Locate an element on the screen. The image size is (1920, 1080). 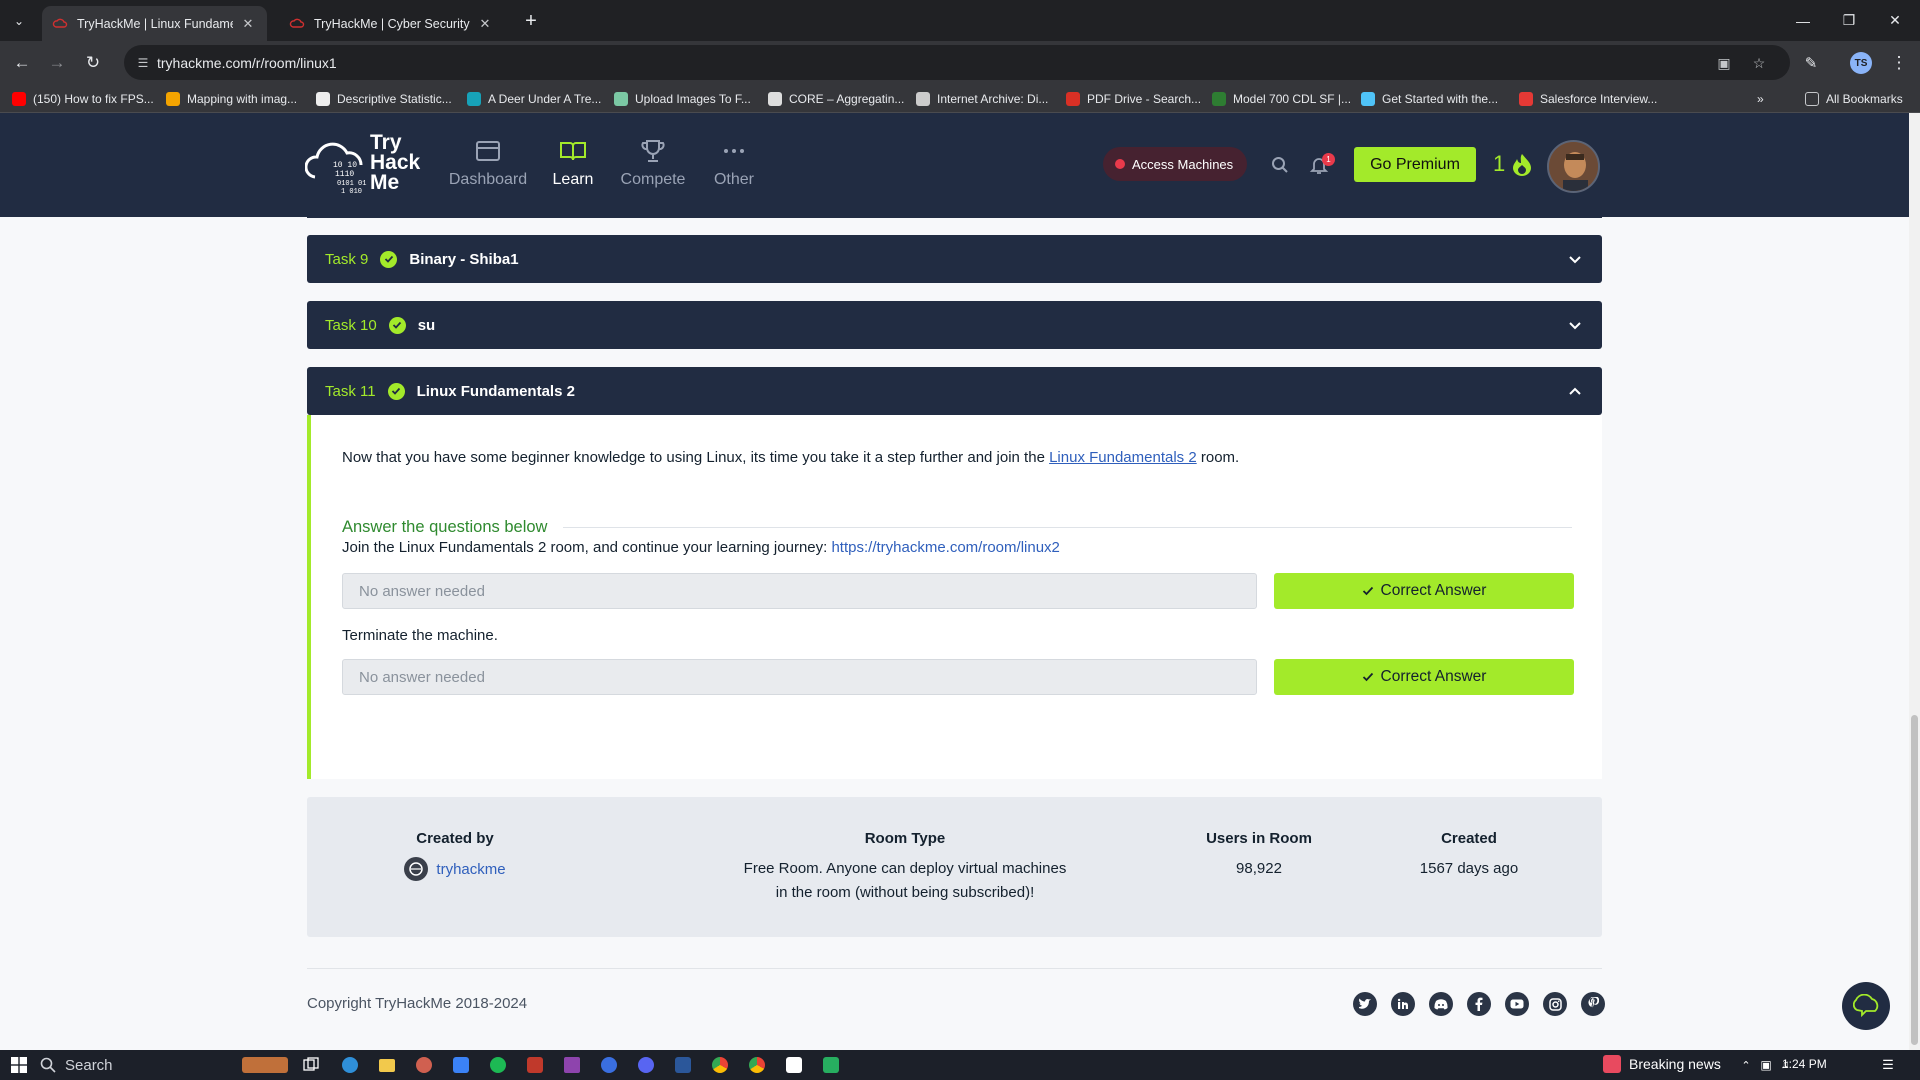
twitter-icon is located at coordinates (1365, 1004).